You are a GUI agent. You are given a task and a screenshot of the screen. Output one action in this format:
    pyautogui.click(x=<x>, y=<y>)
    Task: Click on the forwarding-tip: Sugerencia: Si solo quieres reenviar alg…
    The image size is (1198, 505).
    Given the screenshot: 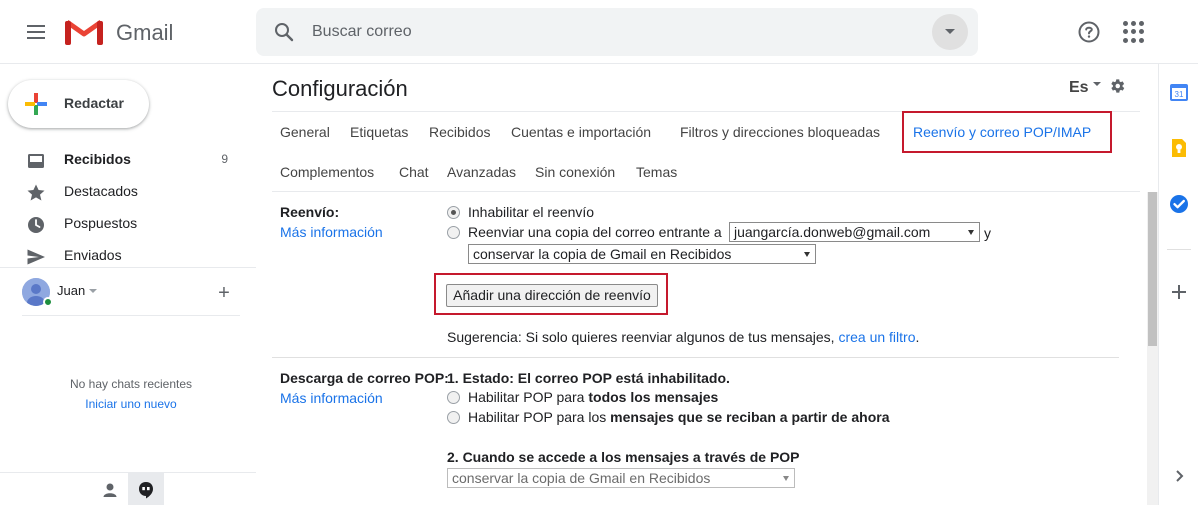 What is the action you would take?
    pyautogui.click(x=683, y=337)
    